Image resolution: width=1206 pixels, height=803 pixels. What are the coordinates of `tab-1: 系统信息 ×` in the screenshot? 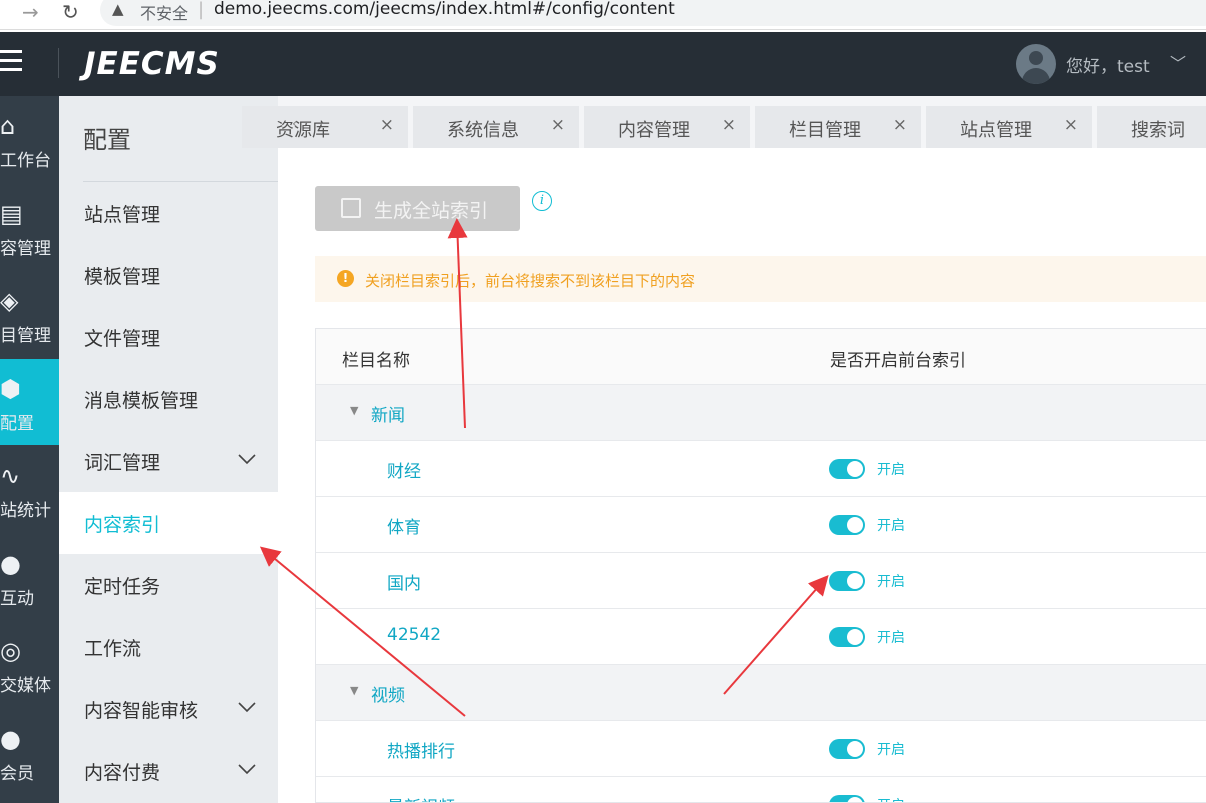 It's located at (496, 127).